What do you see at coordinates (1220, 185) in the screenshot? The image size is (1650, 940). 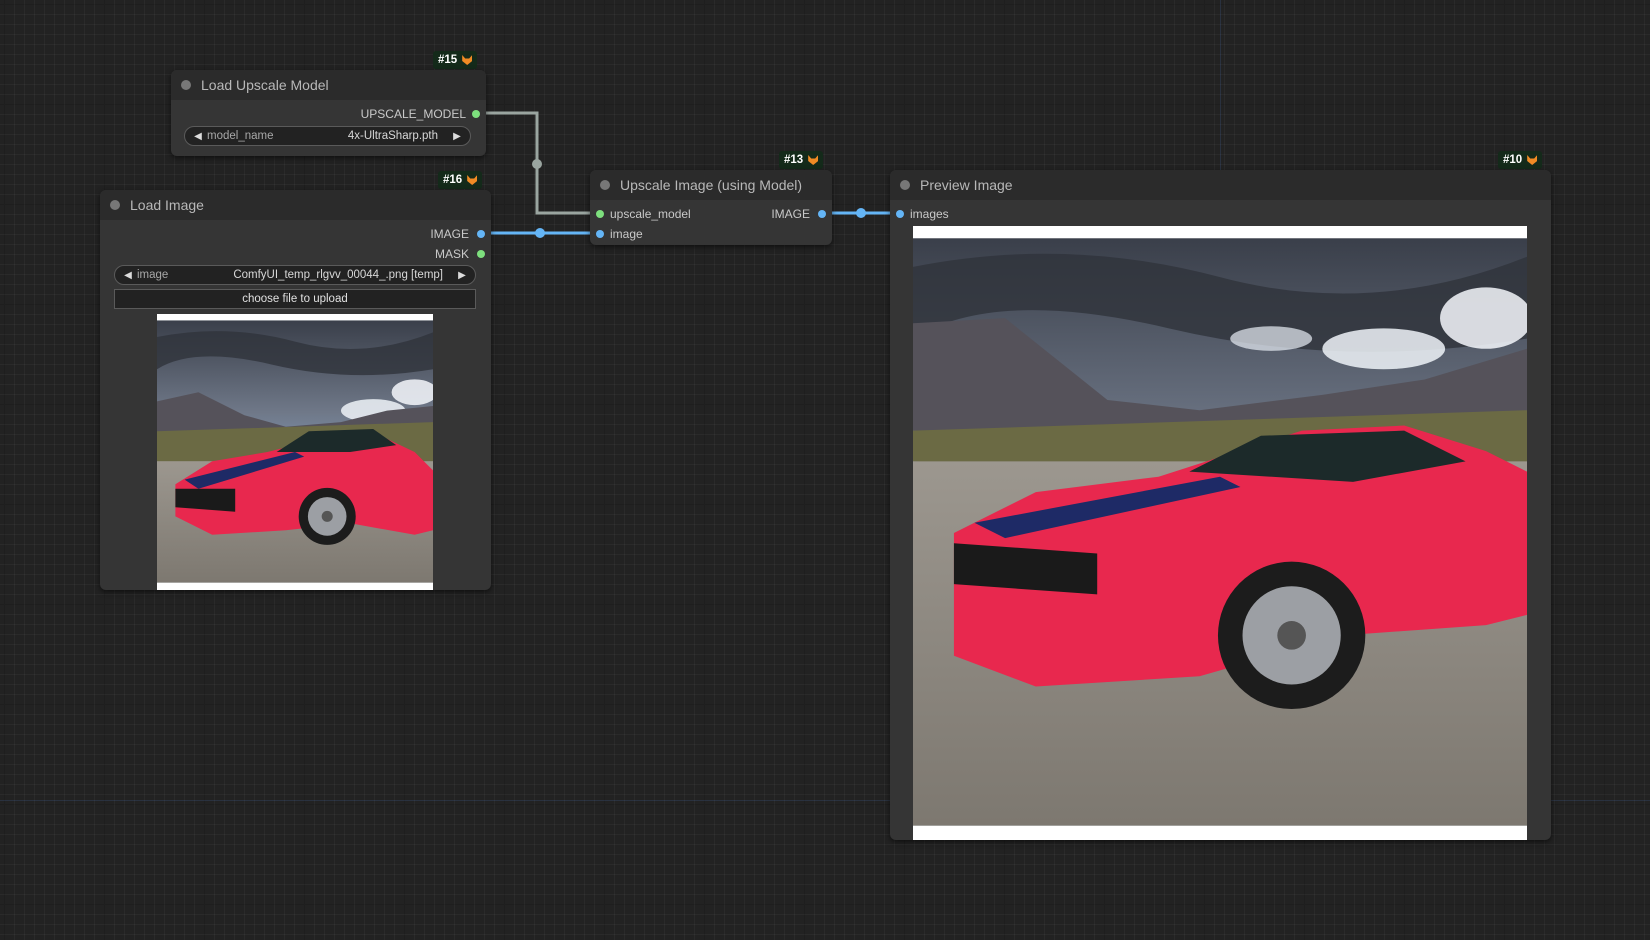 I see `node-header: Preview Image` at bounding box center [1220, 185].